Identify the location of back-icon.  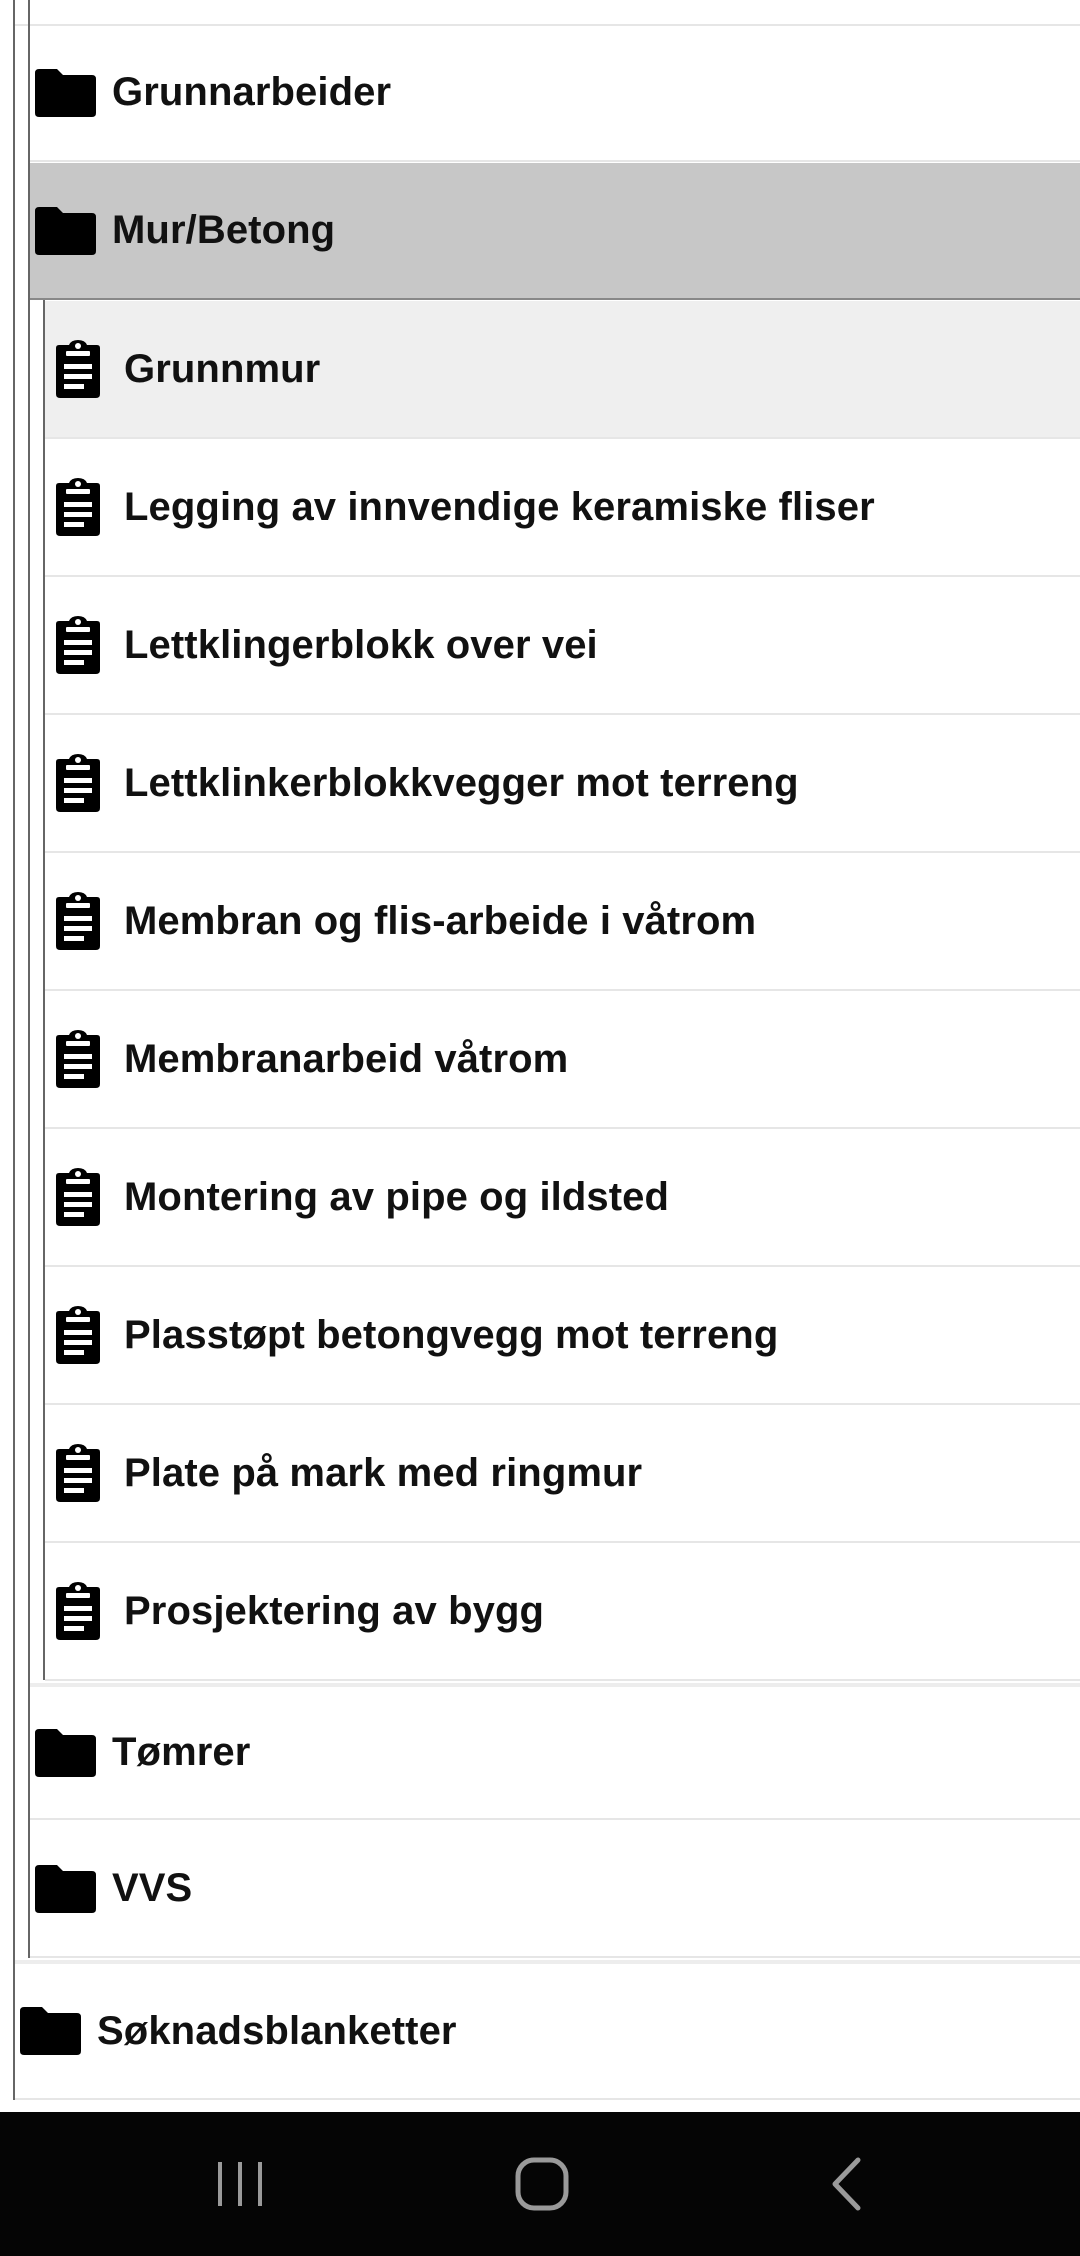
(846, 2184).